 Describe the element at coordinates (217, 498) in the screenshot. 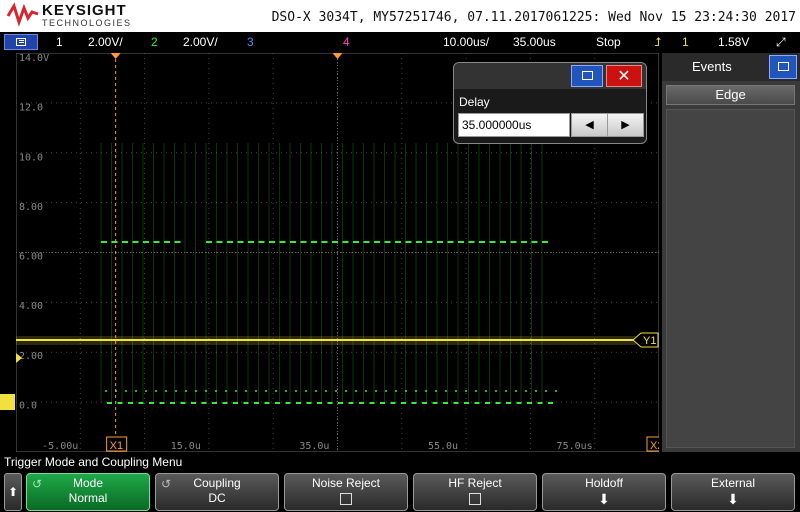

I see `coupling-value: DC` at that location.